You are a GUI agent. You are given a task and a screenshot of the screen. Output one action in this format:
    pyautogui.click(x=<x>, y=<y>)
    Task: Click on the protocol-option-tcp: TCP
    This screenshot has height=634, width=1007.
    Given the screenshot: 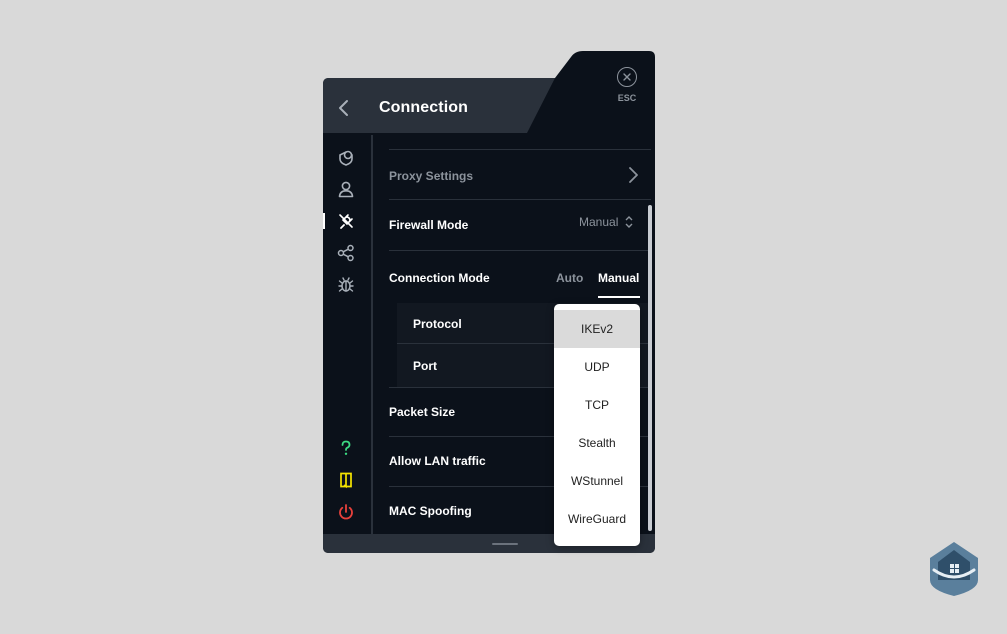 What is the action you would take?
    pyautogui.click(x=597, y=405)
    